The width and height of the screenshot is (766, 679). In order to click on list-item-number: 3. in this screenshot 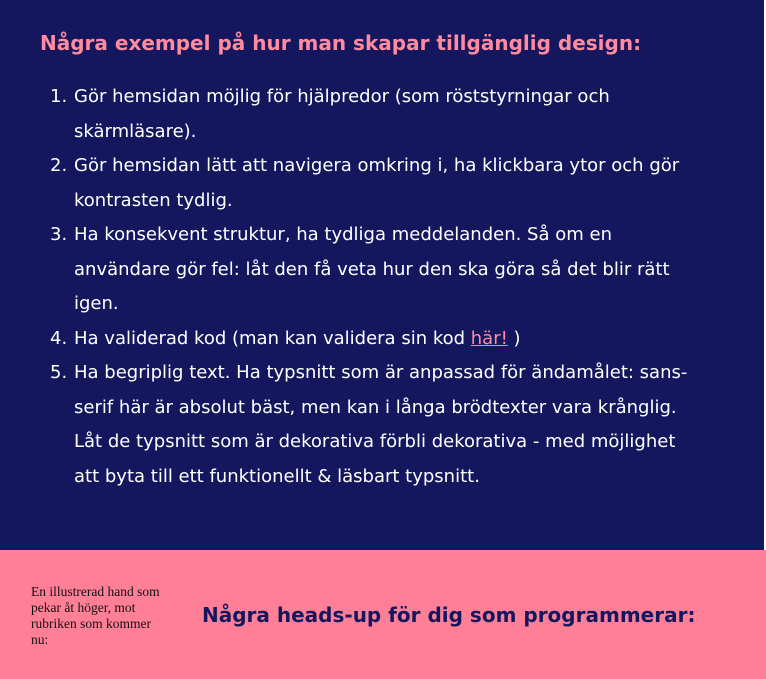, I will do `click(59, 234)`.